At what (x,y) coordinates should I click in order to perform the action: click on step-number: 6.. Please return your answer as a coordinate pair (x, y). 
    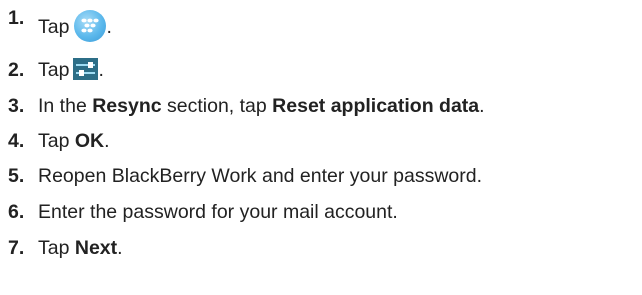
    Looking at the image, I should click on (16, 212).